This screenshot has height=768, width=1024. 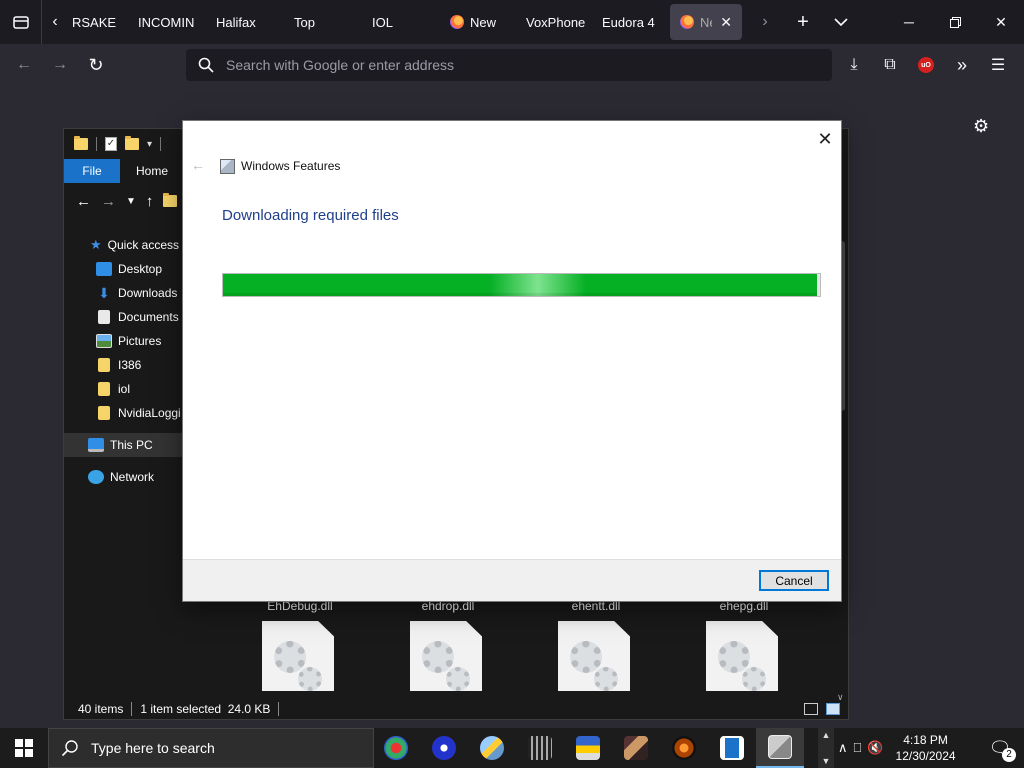 I want to click on action-center-button: 🗨 2, so click(x=1000, y=748).